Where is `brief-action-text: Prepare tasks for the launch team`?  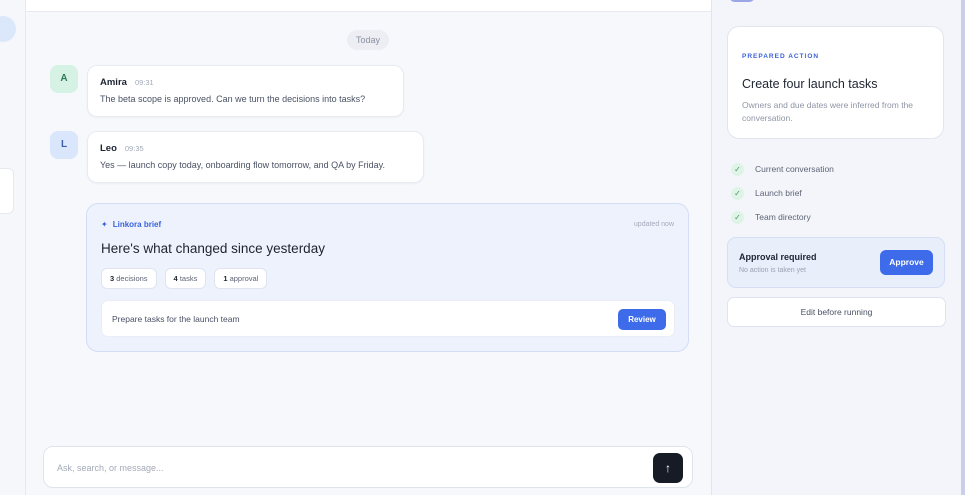 brief-action-text: Prepare tasks for the launch team is located at coordinates (176, 319).